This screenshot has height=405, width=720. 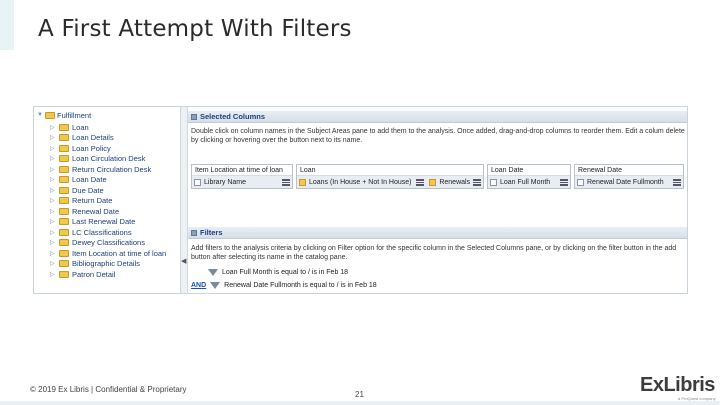 I want to click on tree-item: ▷ Bibliographic Details, so click(x=108, y=264).